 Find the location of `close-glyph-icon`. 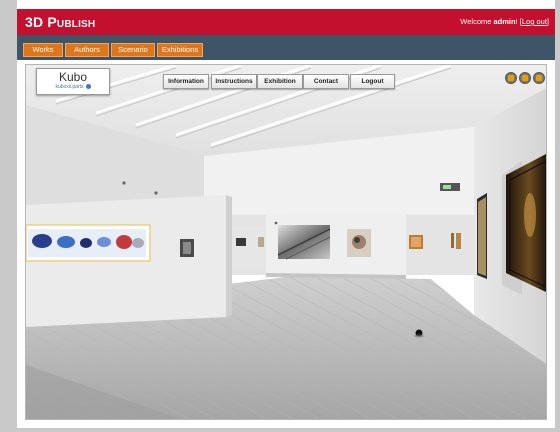

close-glyph-icon is located at coordinates (539, 78).